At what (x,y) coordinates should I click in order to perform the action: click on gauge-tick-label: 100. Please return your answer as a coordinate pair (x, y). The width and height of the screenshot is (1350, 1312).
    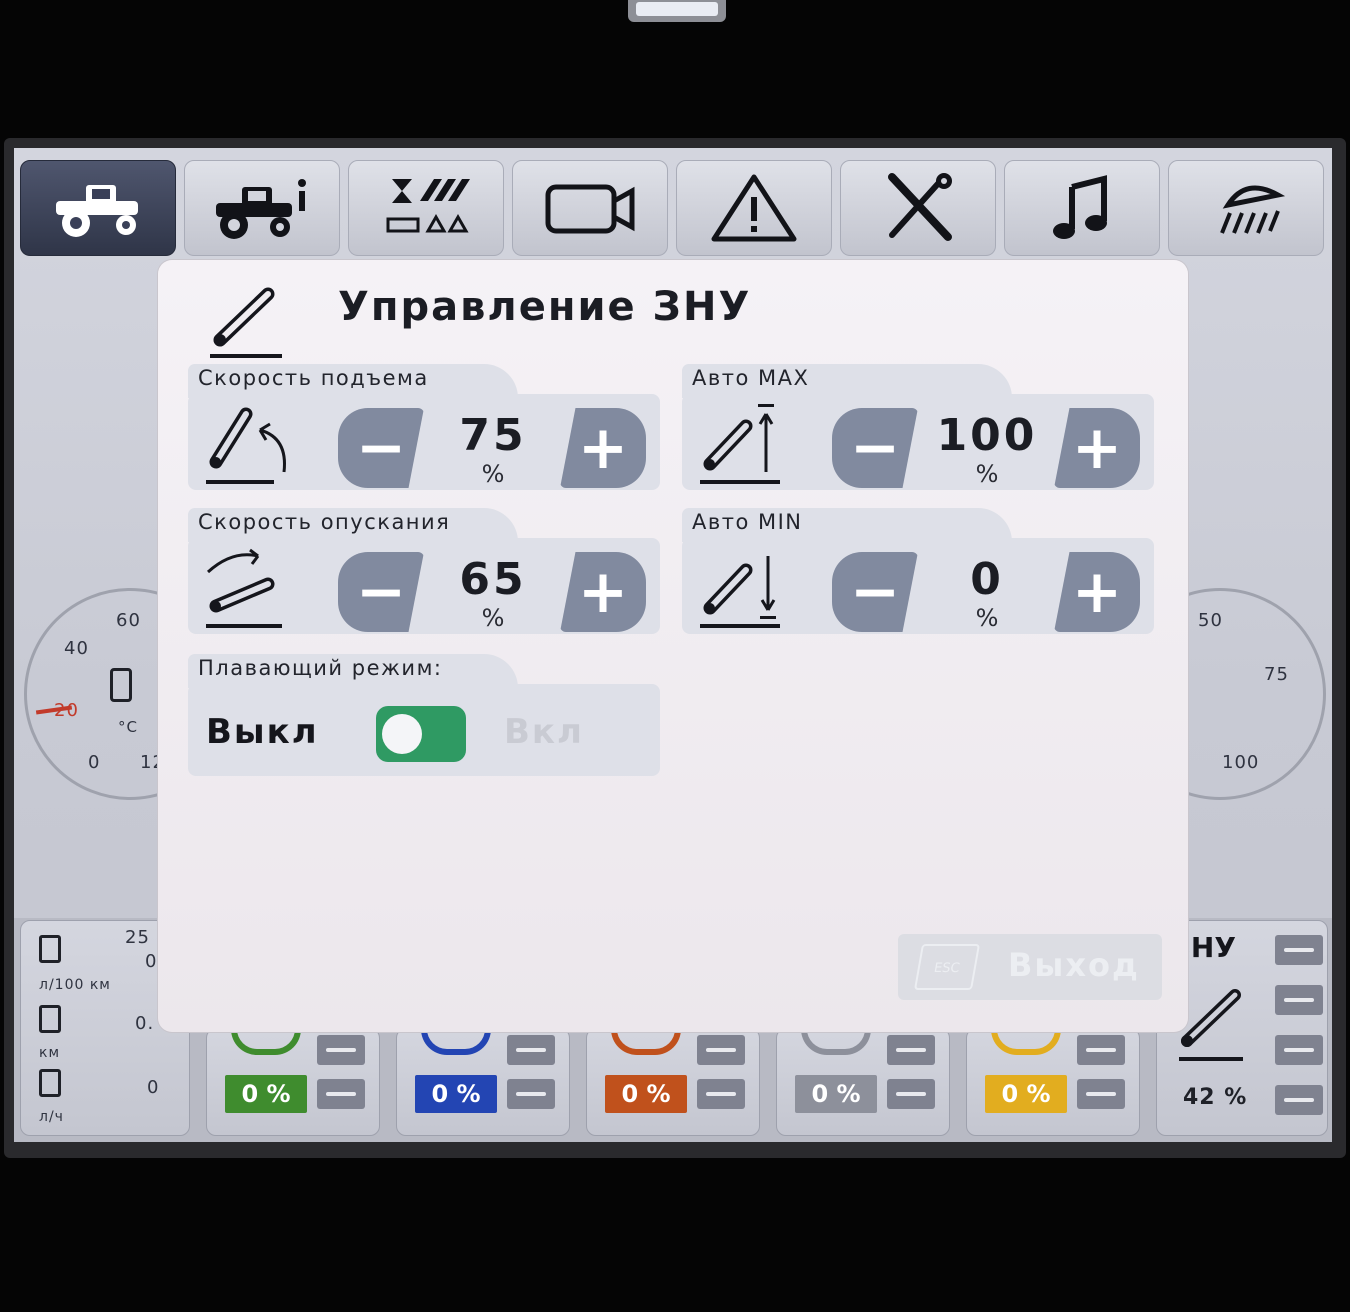
    Looking at the image, I should click on (1241, 762).